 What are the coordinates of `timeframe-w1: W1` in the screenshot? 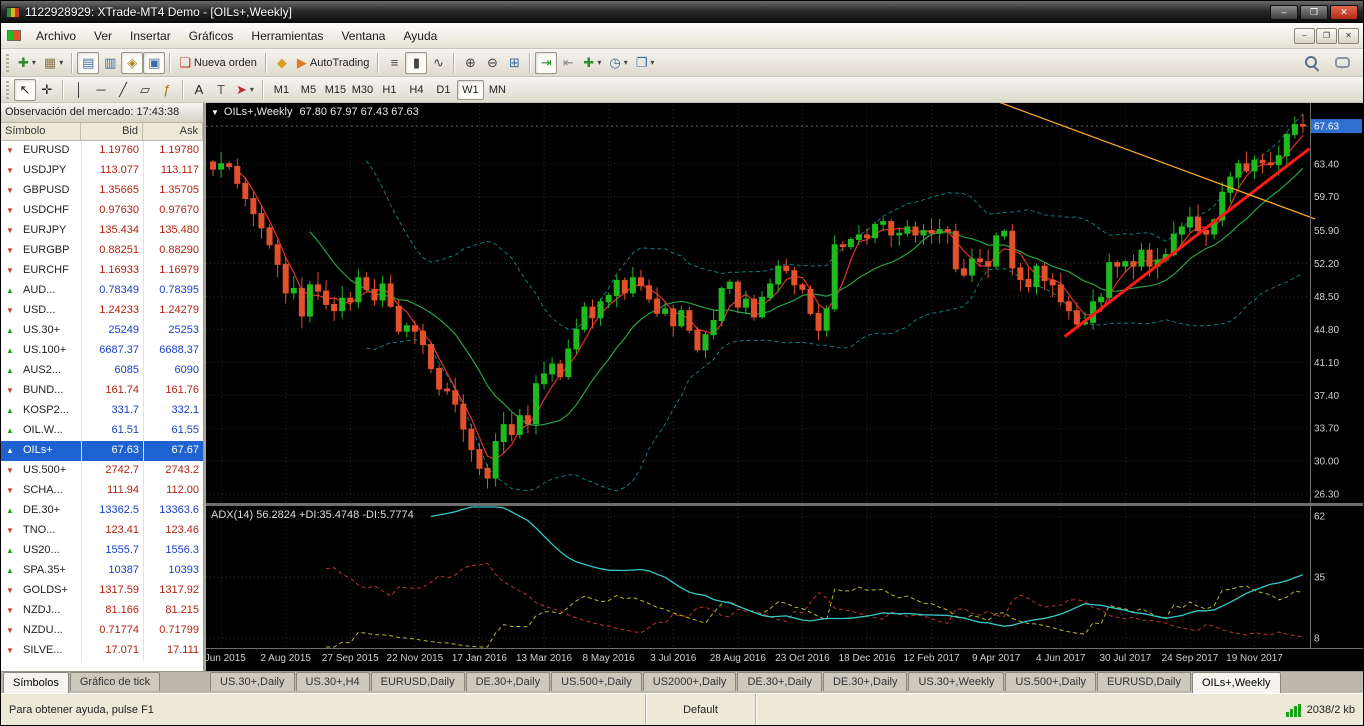 It's located at (470, 89).